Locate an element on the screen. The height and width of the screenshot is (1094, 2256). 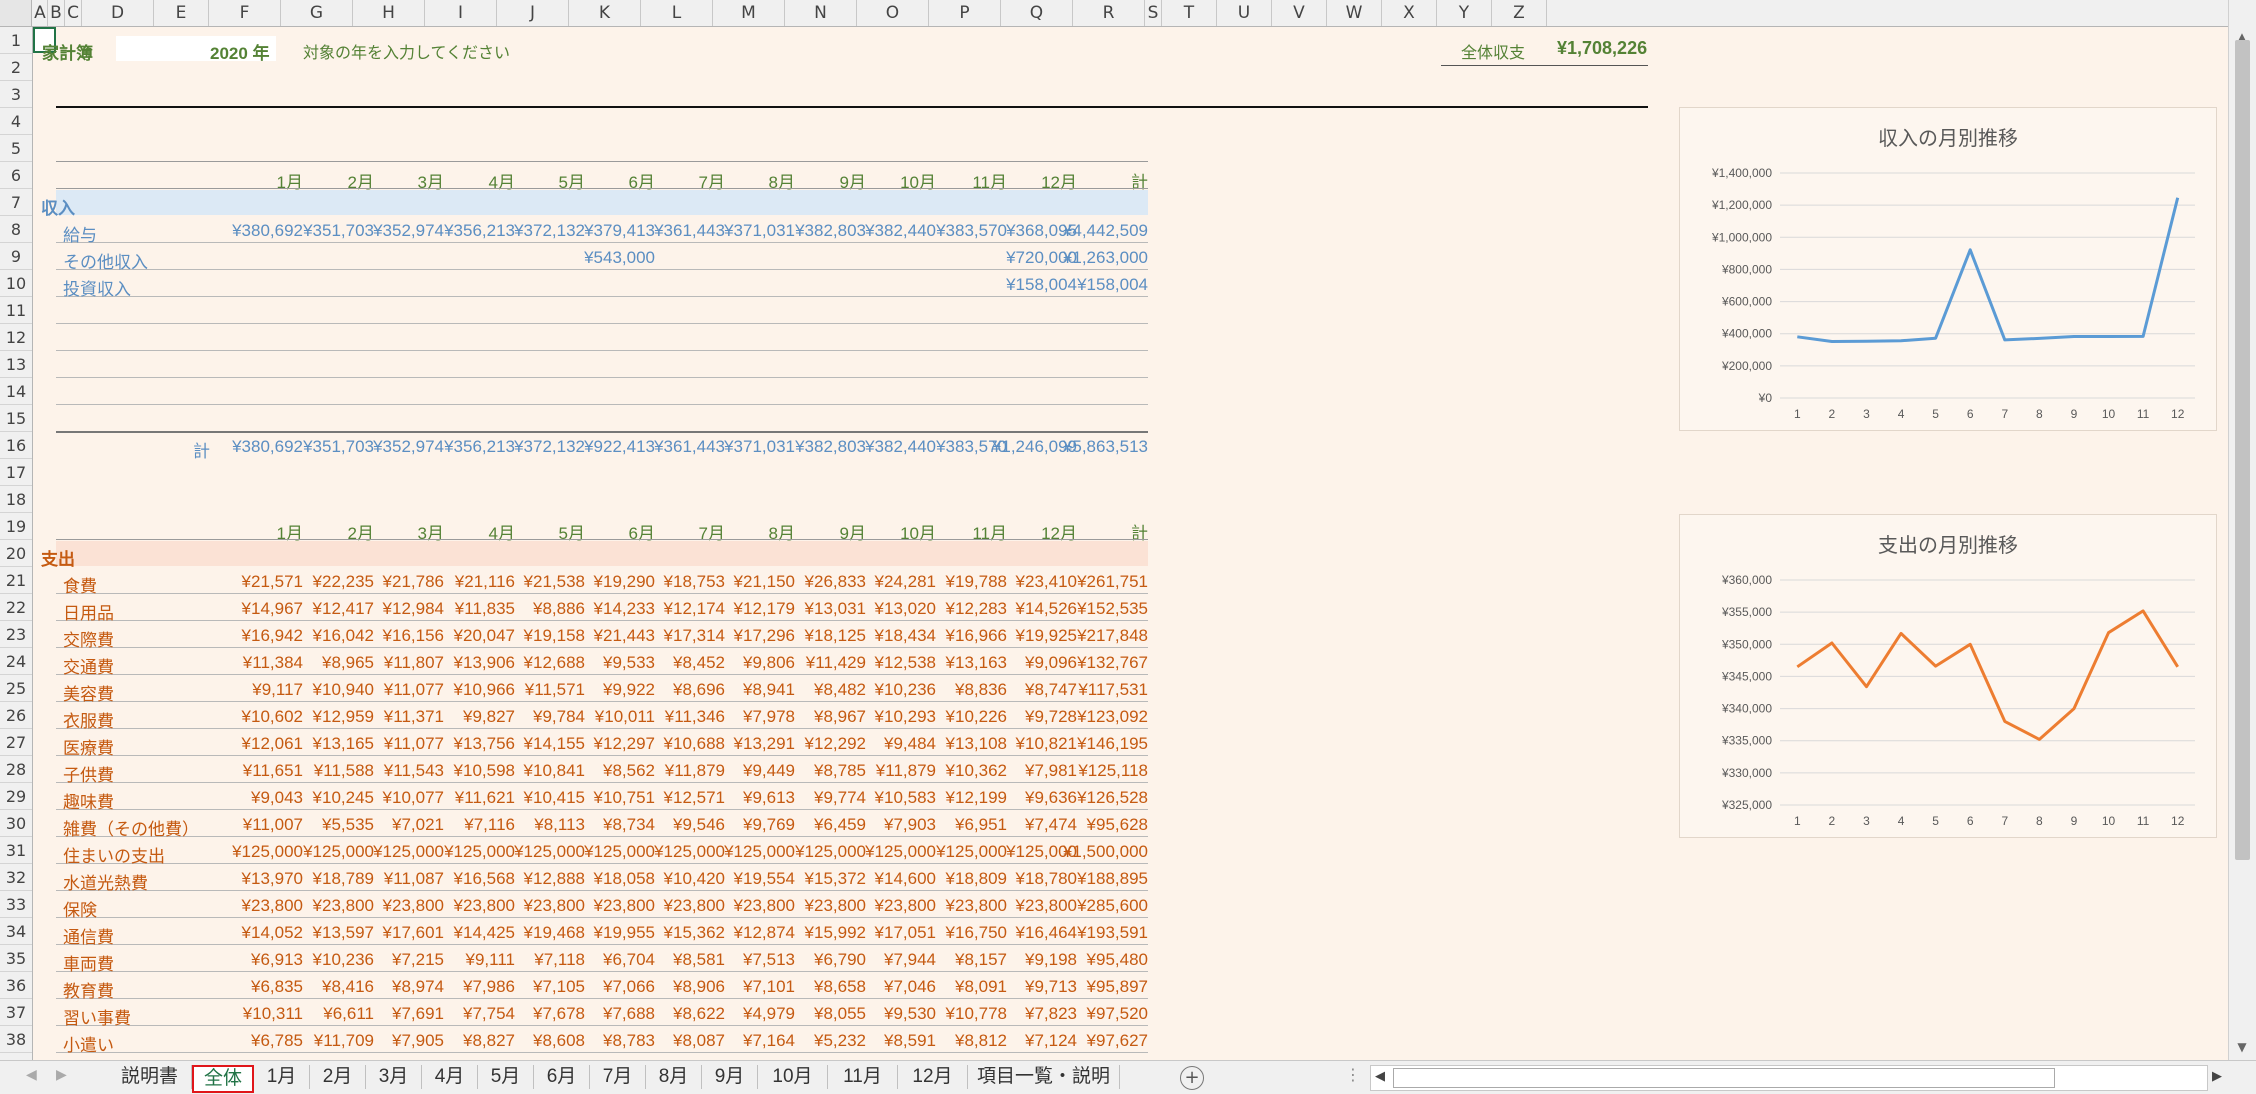
row-header-22: 22 is located at coordinates (16, 607).